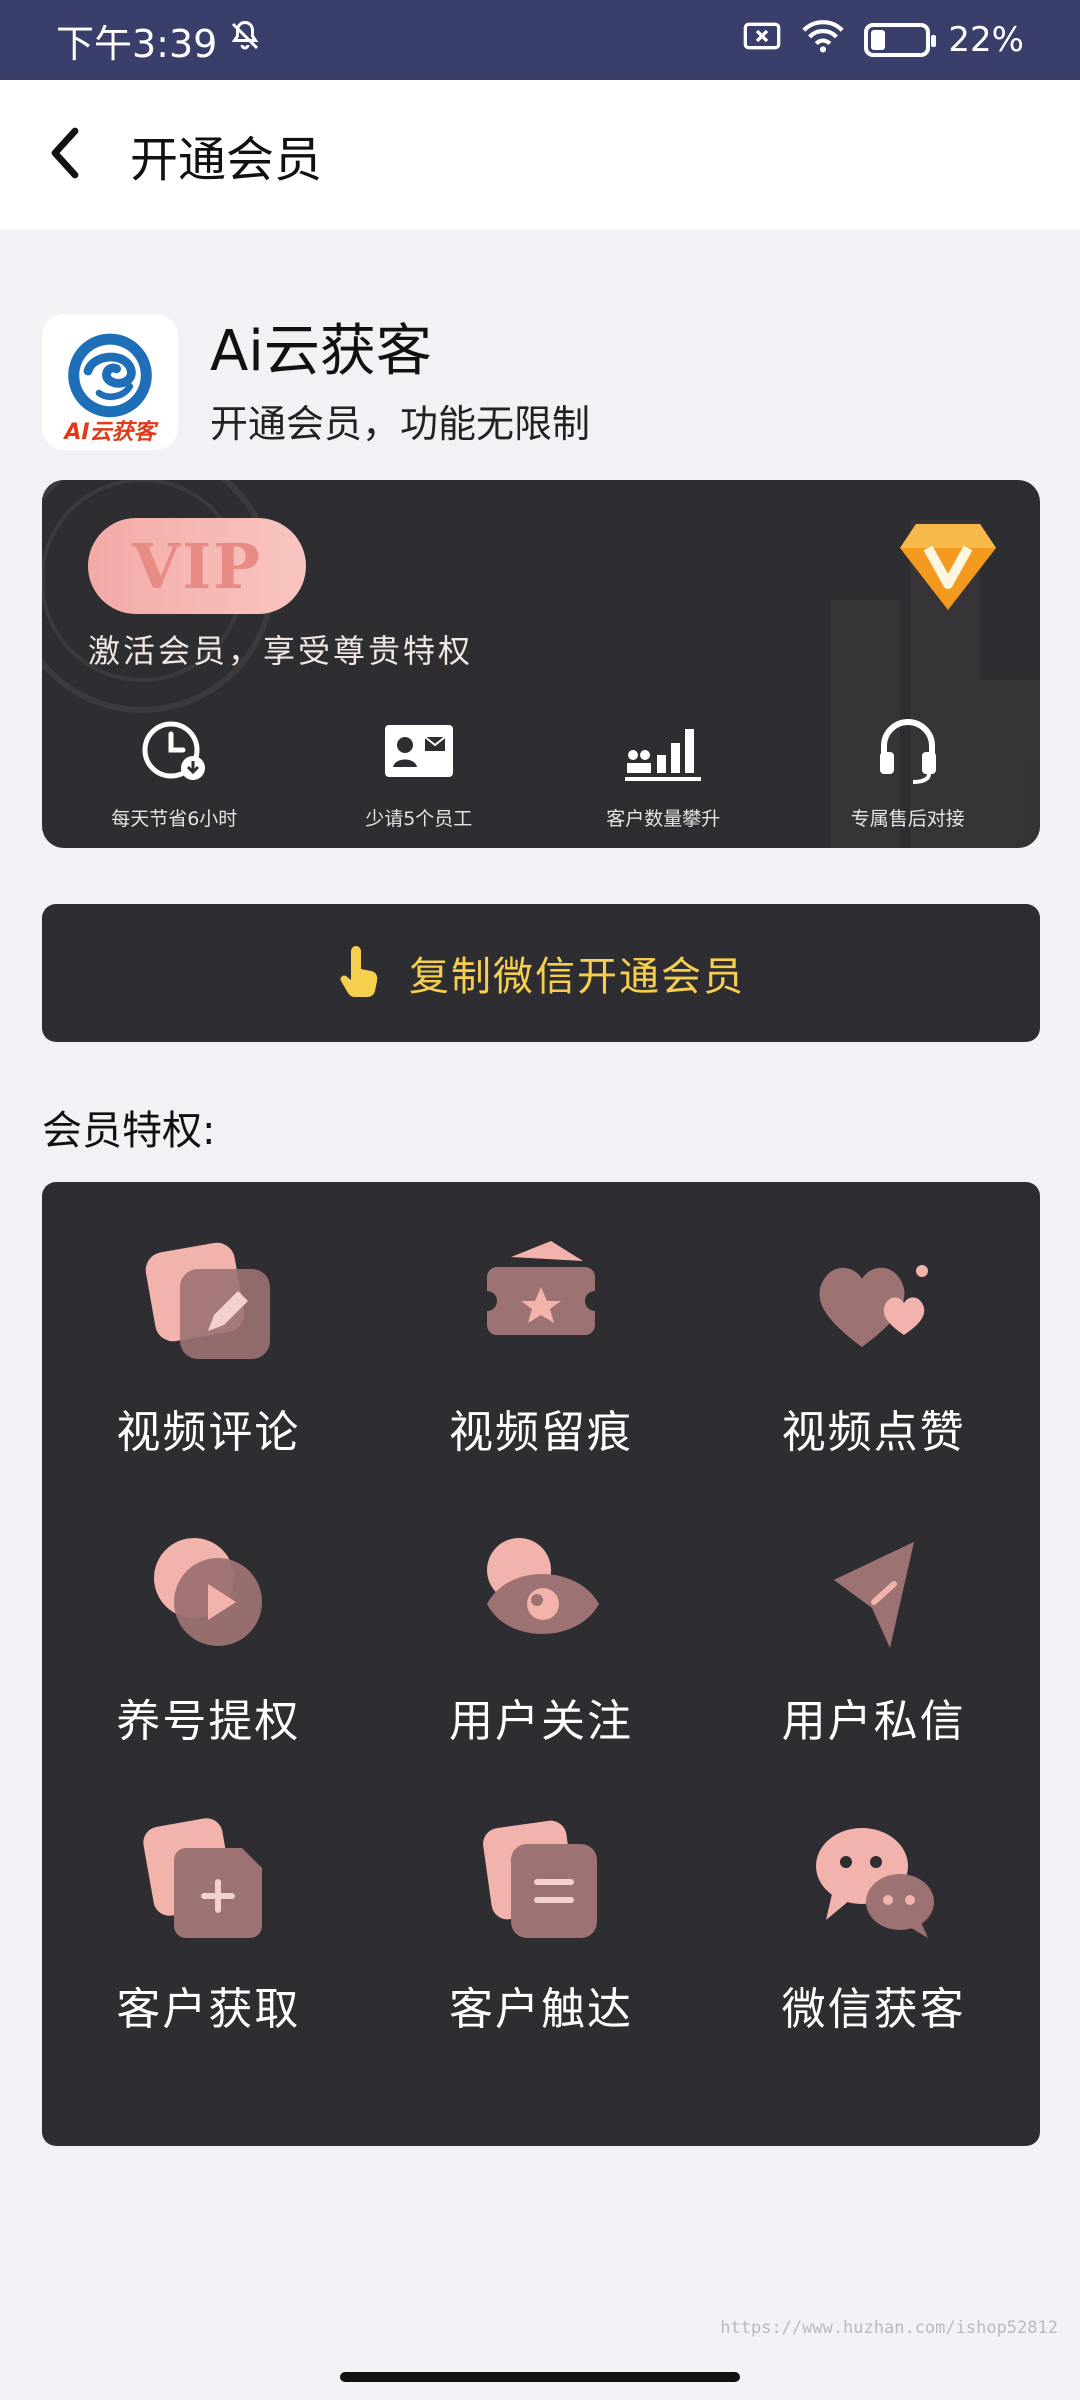  What do you see at coordinates (137, 43) in the screenshot?
I see `status-time: 下午3:39` at bounding box center [137, 43].